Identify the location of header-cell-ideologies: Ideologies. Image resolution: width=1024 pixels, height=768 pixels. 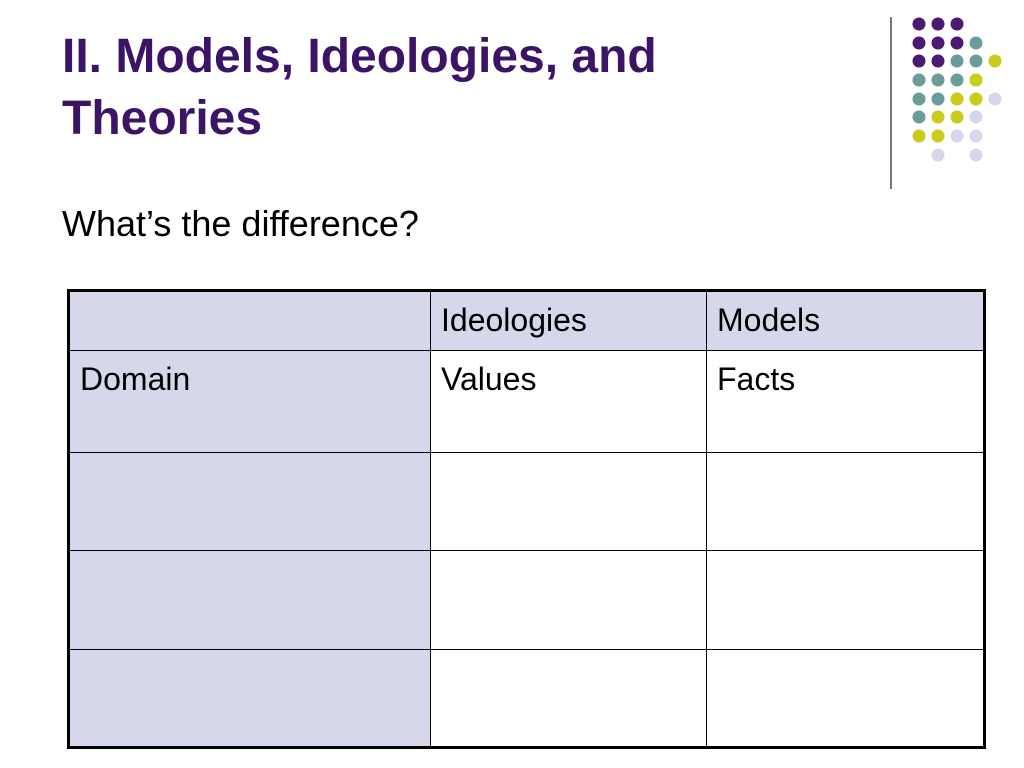
(568, 320).